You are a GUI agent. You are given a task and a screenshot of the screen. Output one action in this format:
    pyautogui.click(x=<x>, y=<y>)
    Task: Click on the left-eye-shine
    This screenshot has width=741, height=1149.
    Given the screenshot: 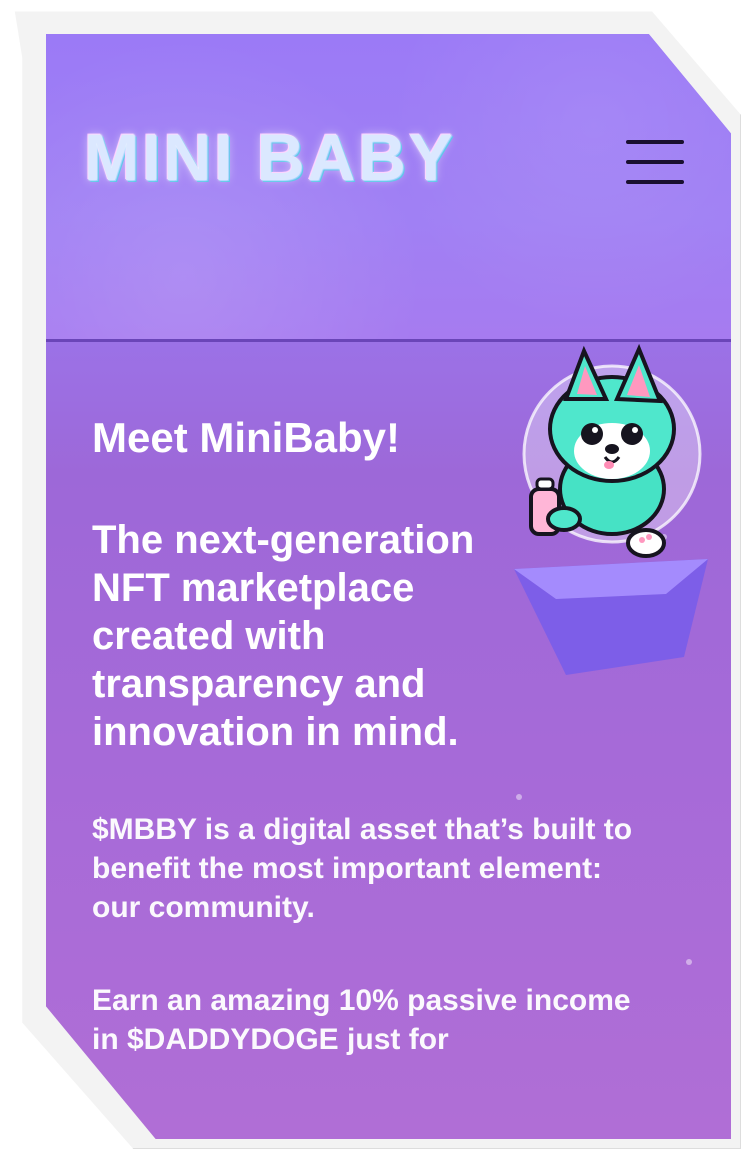 What is the action you would take?
    pyautogui.click(x=595, y=430)
    